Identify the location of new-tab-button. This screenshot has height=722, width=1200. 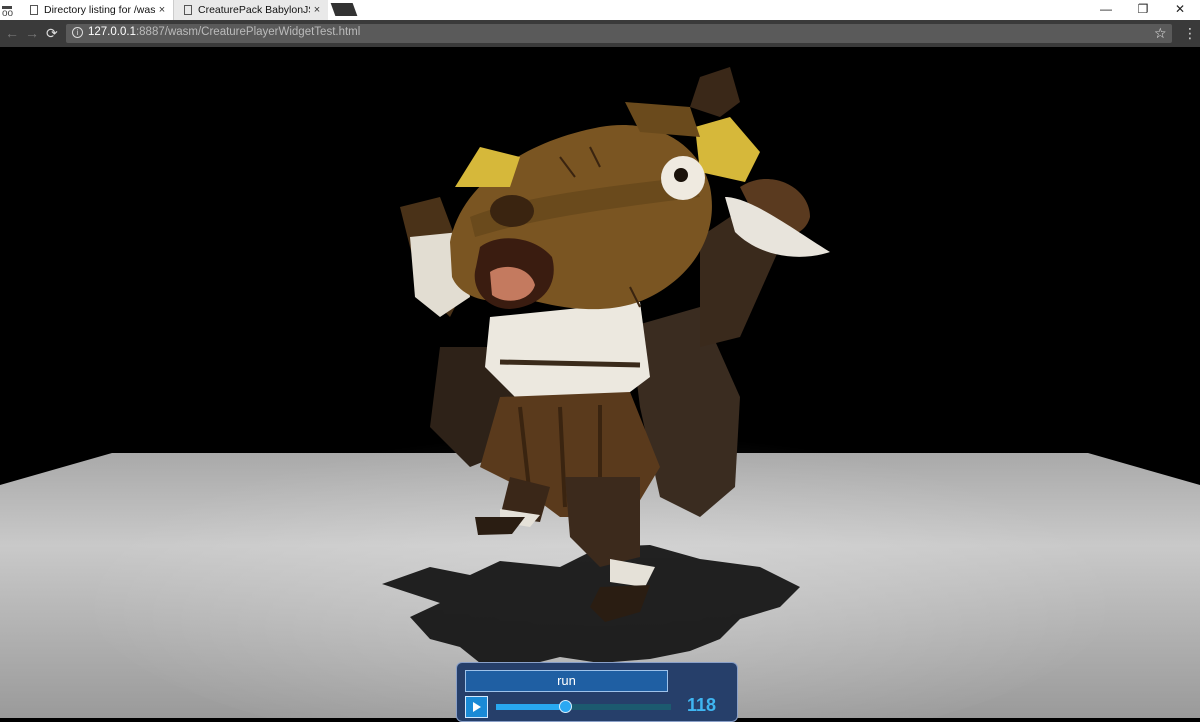
(344, 9).